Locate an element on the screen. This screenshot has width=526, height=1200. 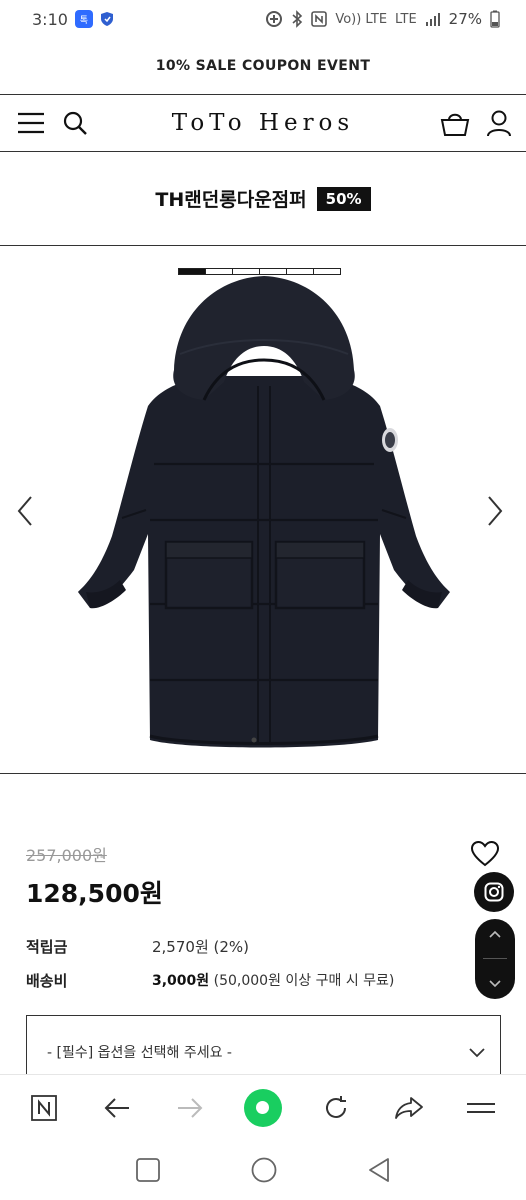
shield-icon is located at coordinates (106, 19).